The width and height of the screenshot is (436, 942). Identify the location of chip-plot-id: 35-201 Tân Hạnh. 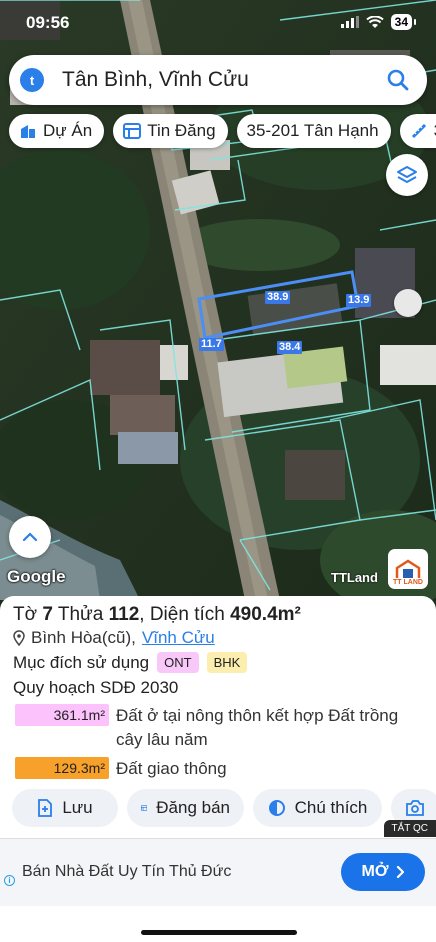
(313, 131).